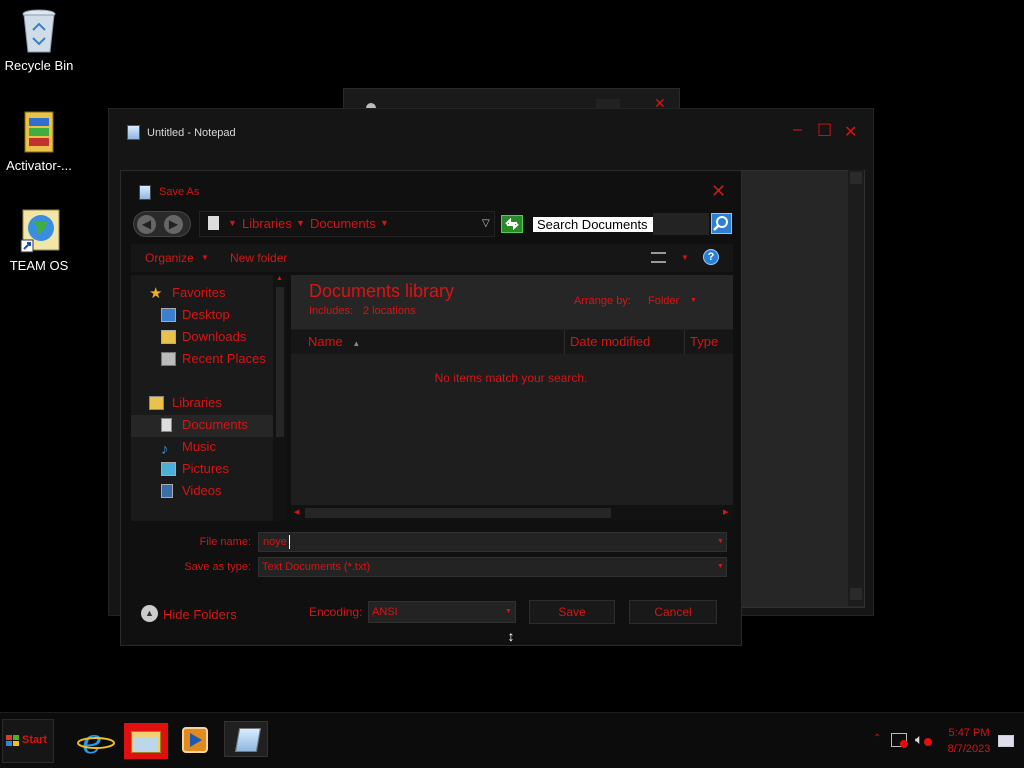  What do you see at coordinates (442, 612) in the screenshot?
I see `encoding-select: ANSI ▼` at bounding box center [442, 612].